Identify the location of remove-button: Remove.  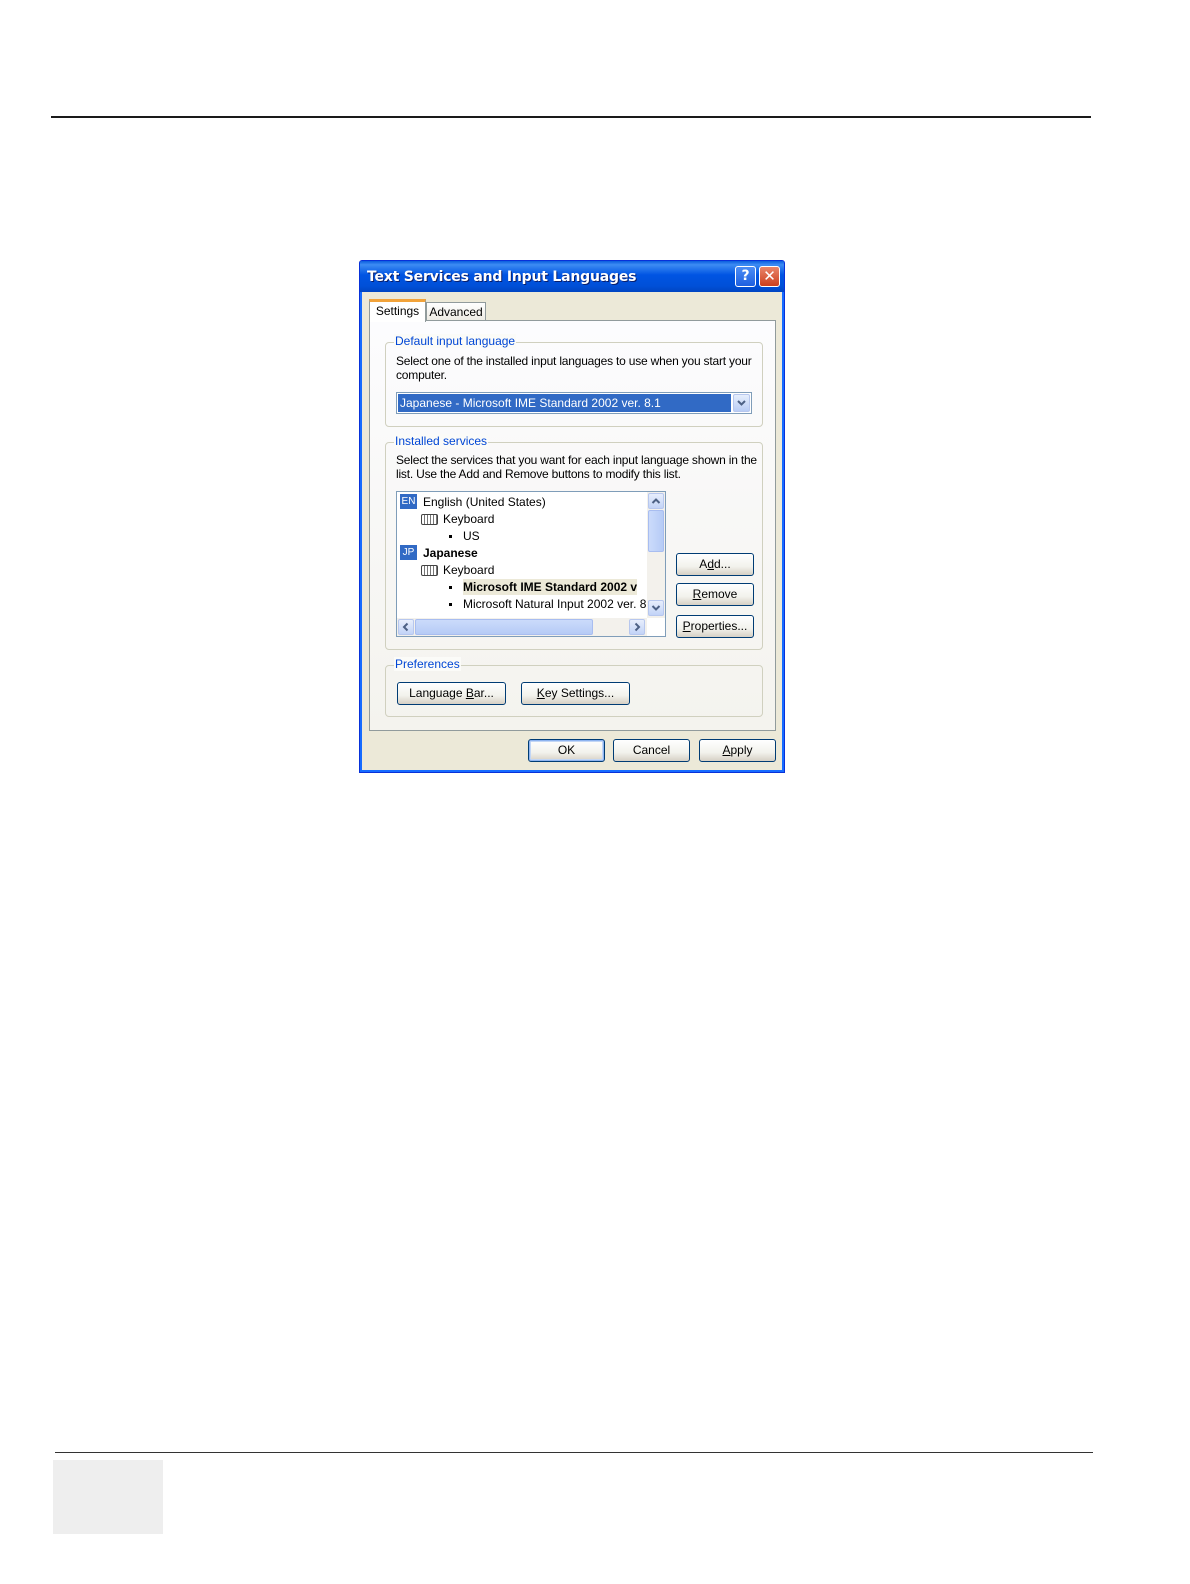
(715, 594).